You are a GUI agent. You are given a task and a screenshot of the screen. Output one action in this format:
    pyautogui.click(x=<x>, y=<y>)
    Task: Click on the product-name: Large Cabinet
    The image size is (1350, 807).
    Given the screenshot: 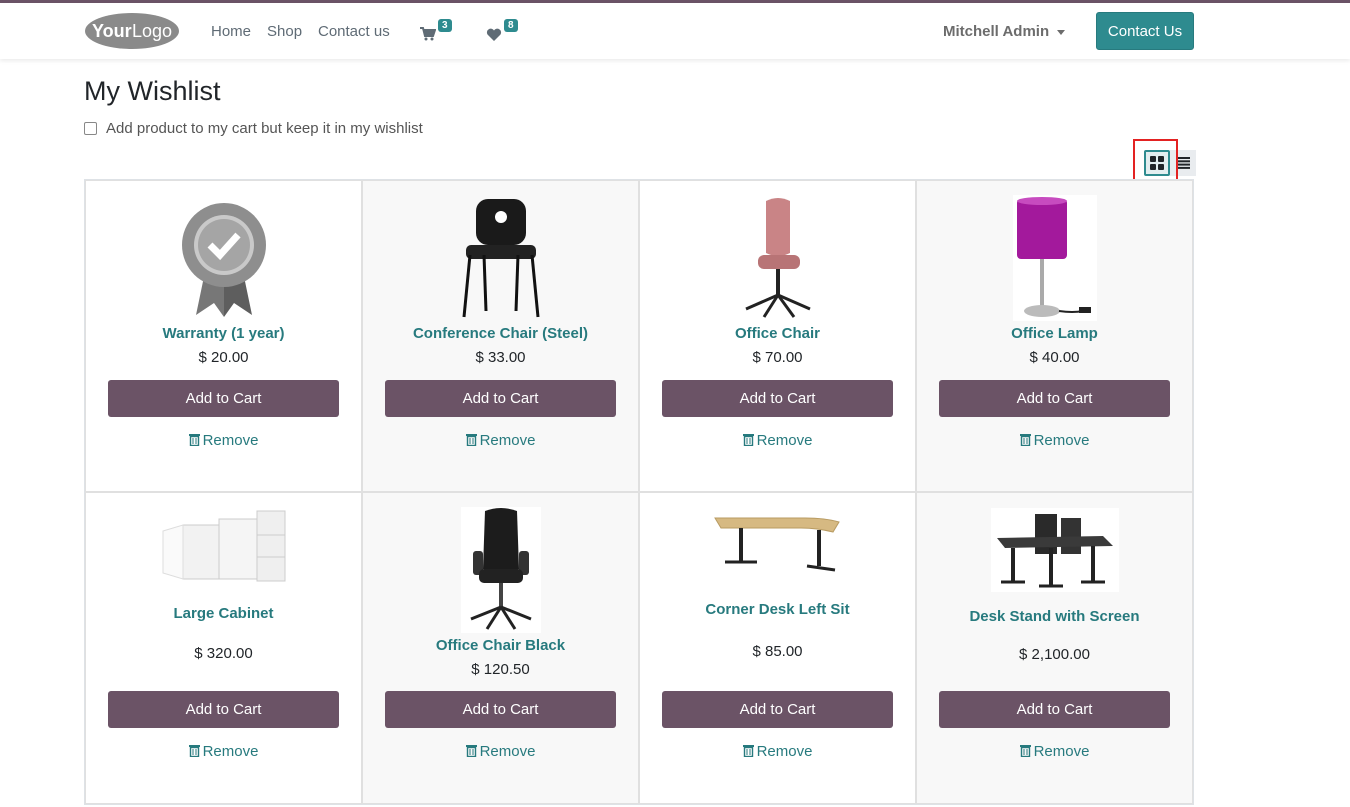 What is the action you would take?
    pyautogui.click(x=223, y=613)
    